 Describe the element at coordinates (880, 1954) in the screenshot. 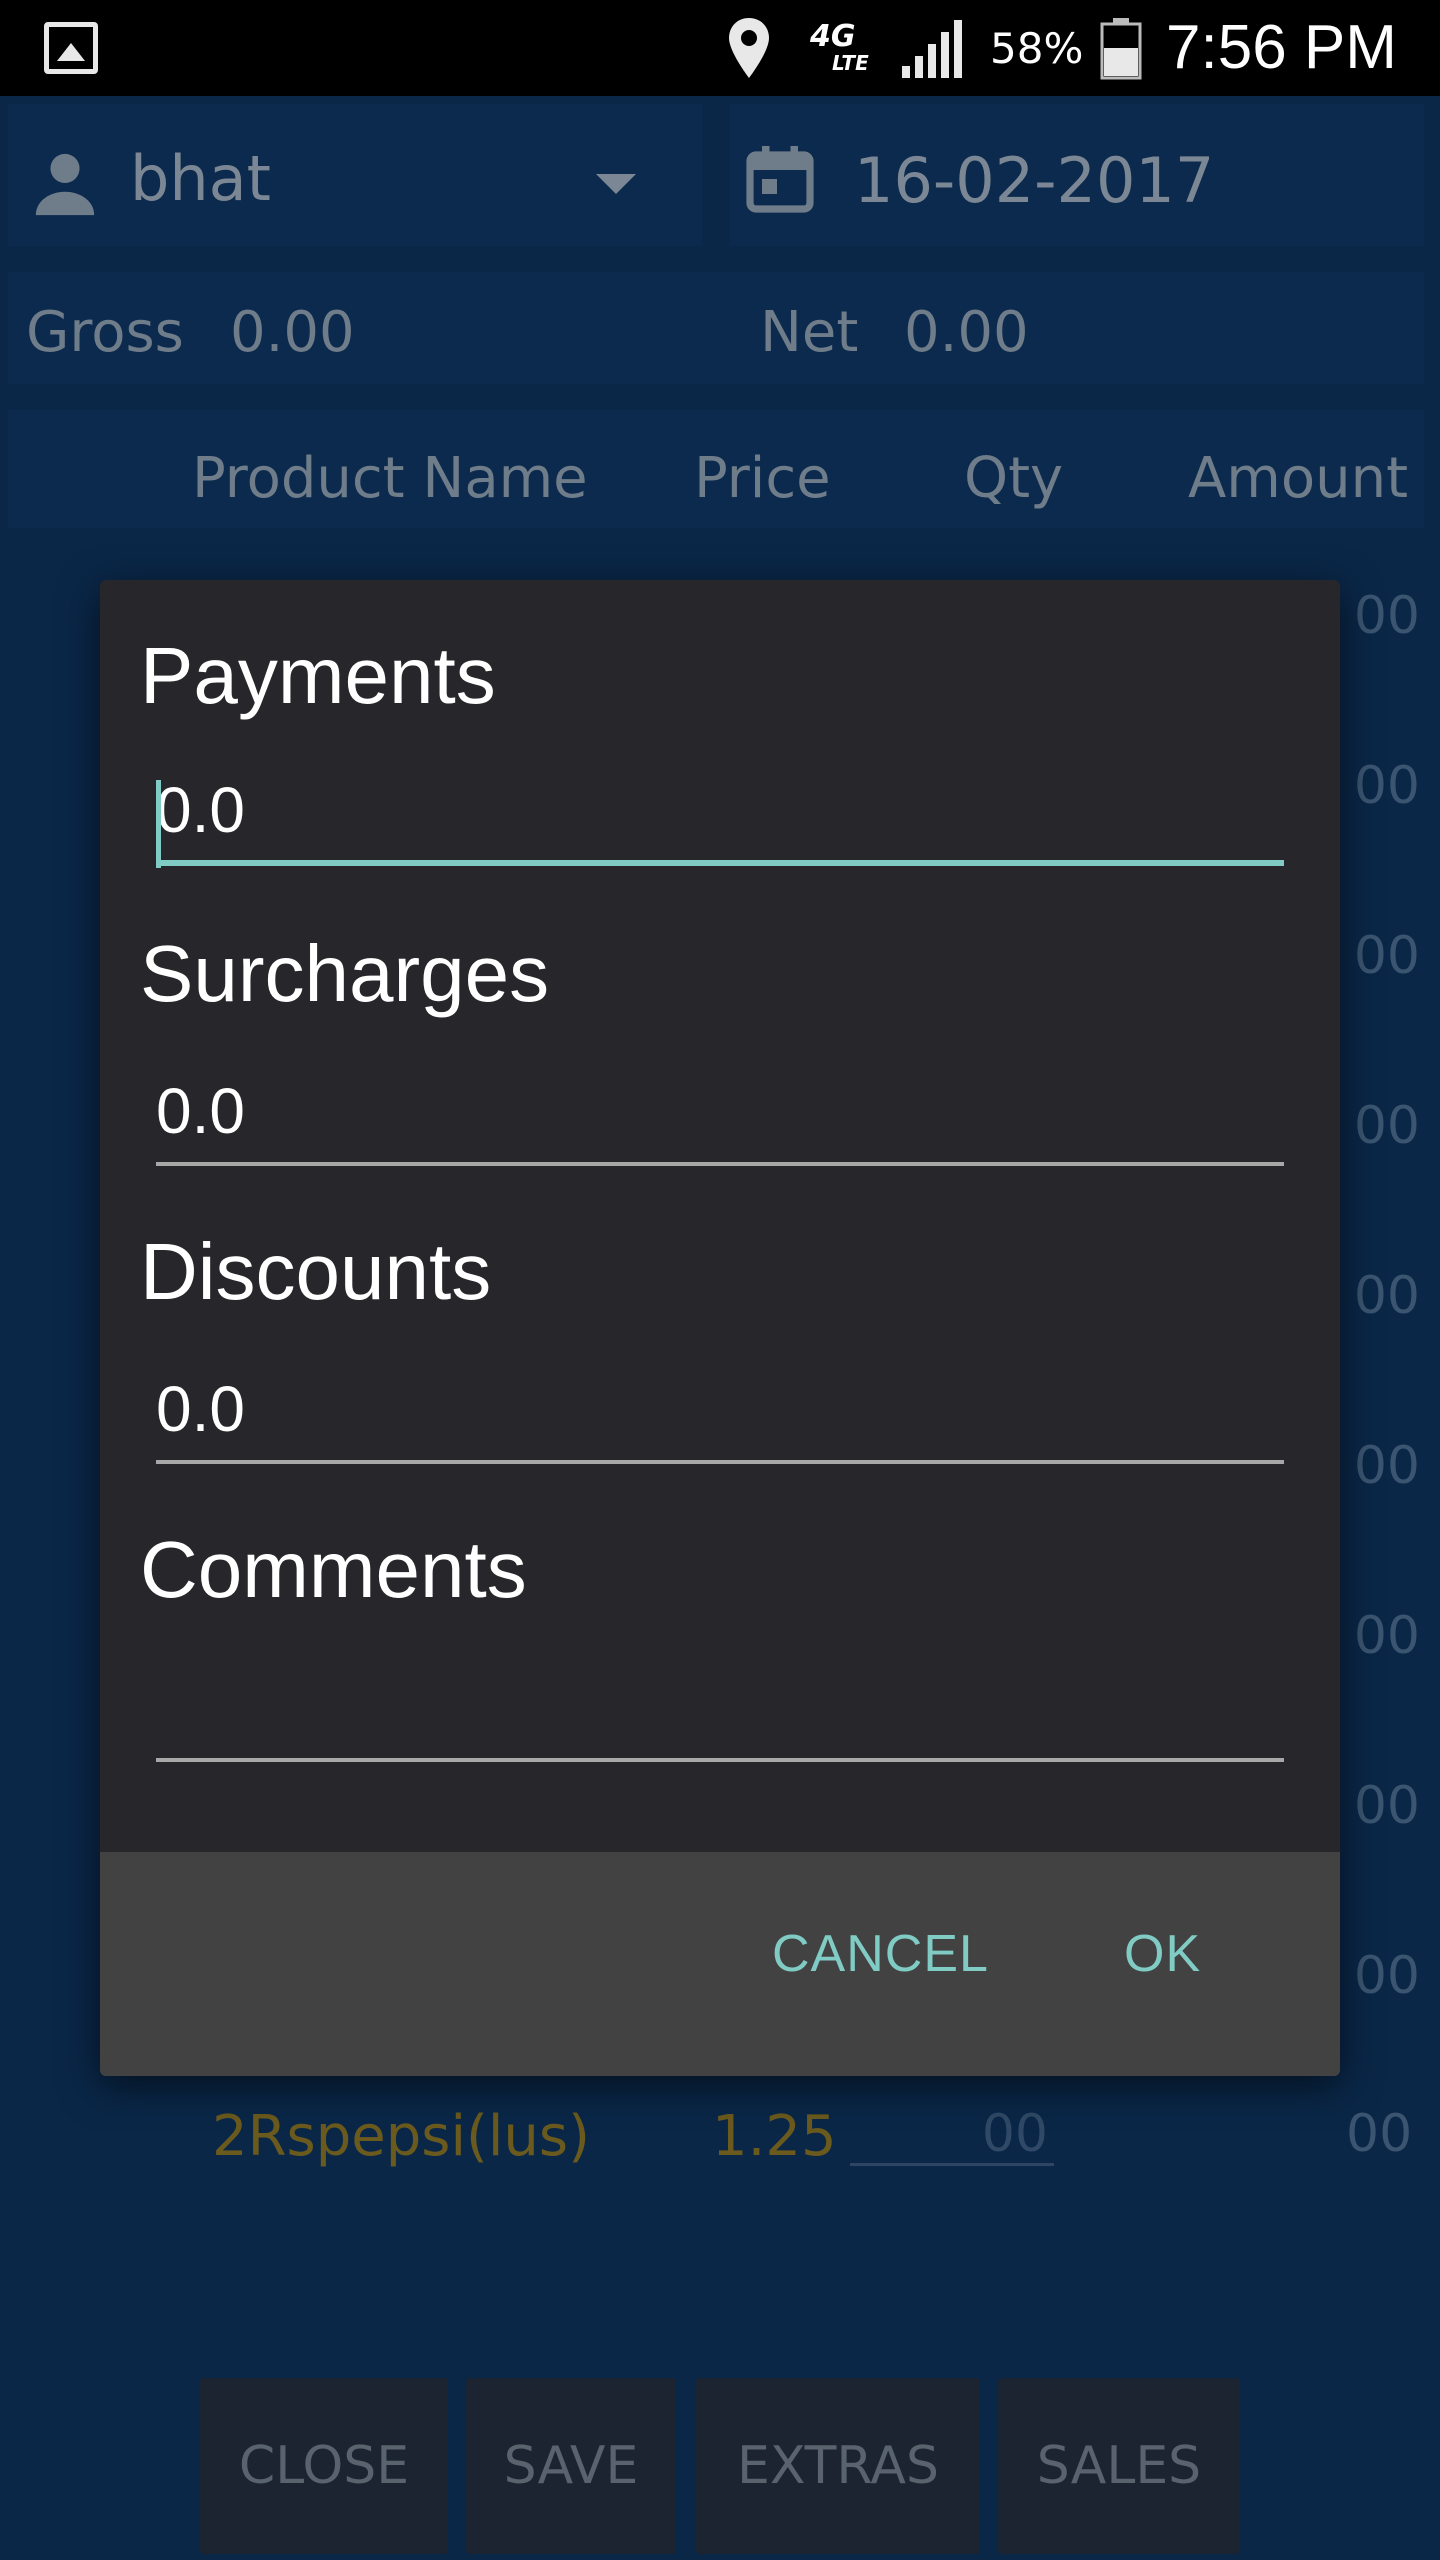

I see `cancel-button: CANCEL` at that location.